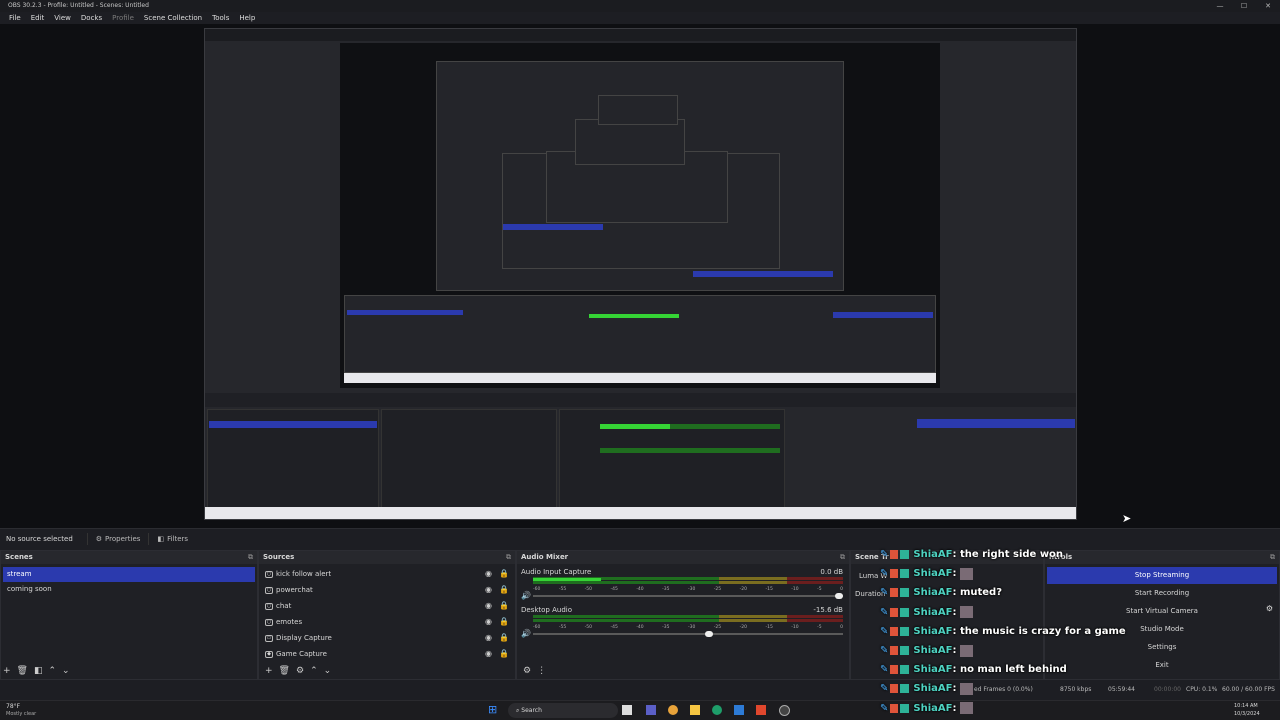 This screenshot has width=1280, height=720. I want to click on scene-item-stream: stream, so click(129, 574).